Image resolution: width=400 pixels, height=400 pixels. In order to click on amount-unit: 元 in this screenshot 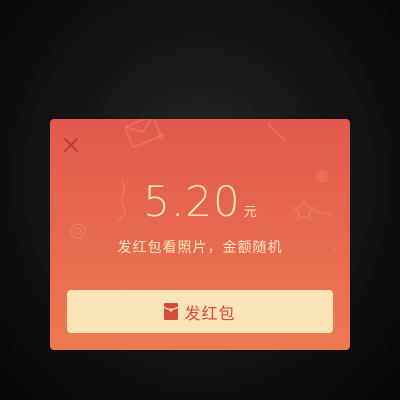, I will do `click(250, 212)`.